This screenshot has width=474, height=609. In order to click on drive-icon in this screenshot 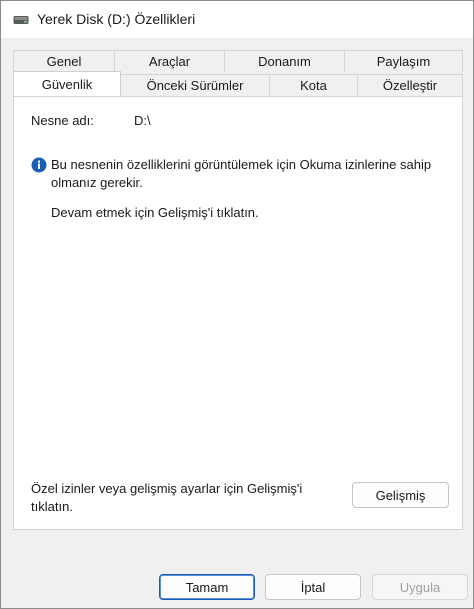, I will do `click(21, 20)`.